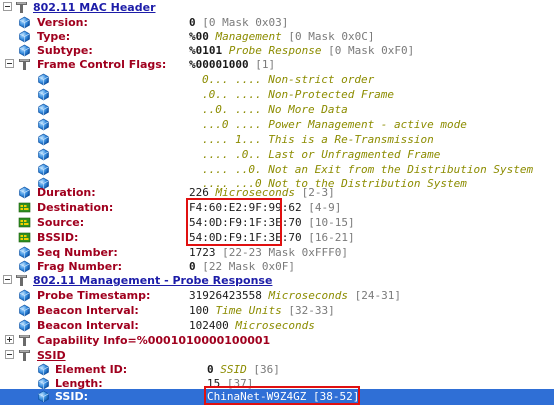 The height and width of the screenshot is (405, 554). I want to click on ssid-highlight-box, so click(282, 395).